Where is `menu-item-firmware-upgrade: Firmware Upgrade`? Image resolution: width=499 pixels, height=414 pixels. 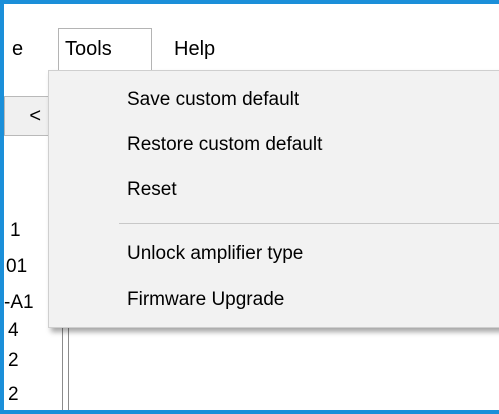 menu-item-firmware-upgrade: Firmware Upgrade is located at coordinates (205, 300).